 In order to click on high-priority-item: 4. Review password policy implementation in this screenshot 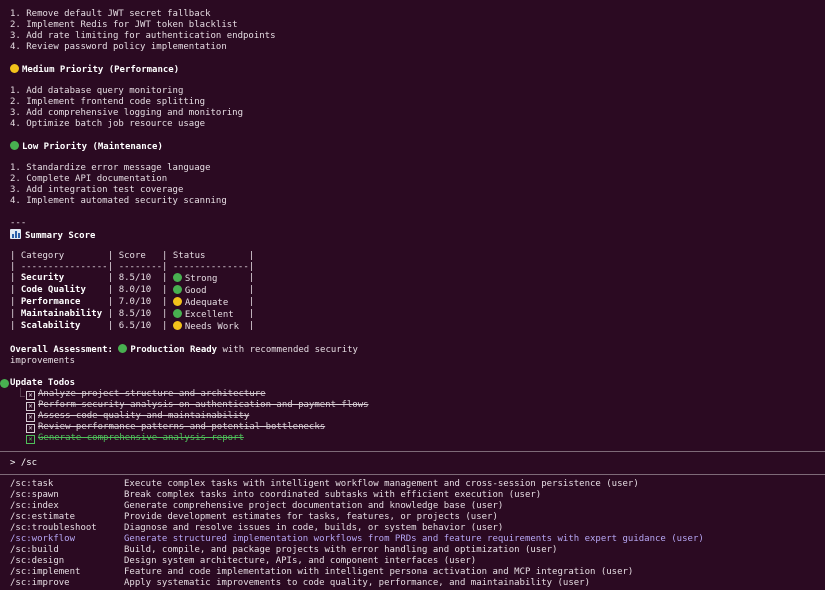, I will do `click(118, 47)`.